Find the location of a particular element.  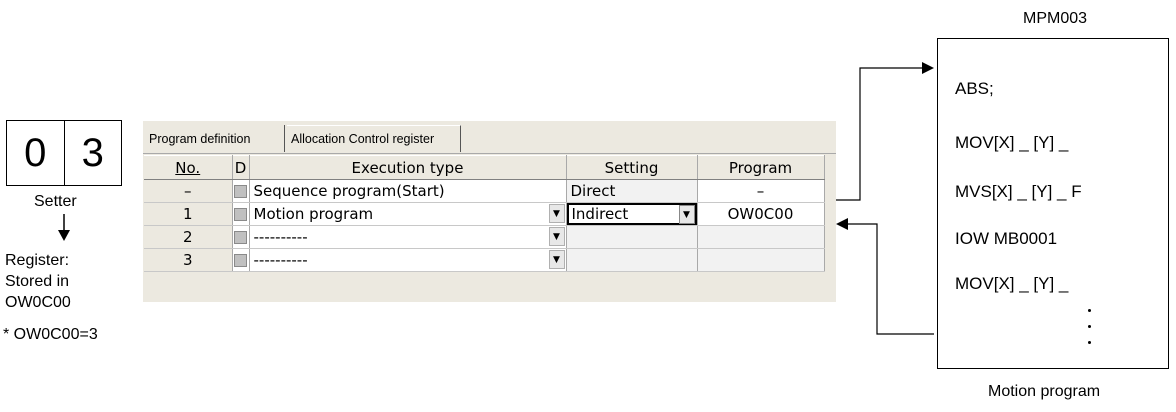

arrow-head-to-program is located at coordinates (928, 68).